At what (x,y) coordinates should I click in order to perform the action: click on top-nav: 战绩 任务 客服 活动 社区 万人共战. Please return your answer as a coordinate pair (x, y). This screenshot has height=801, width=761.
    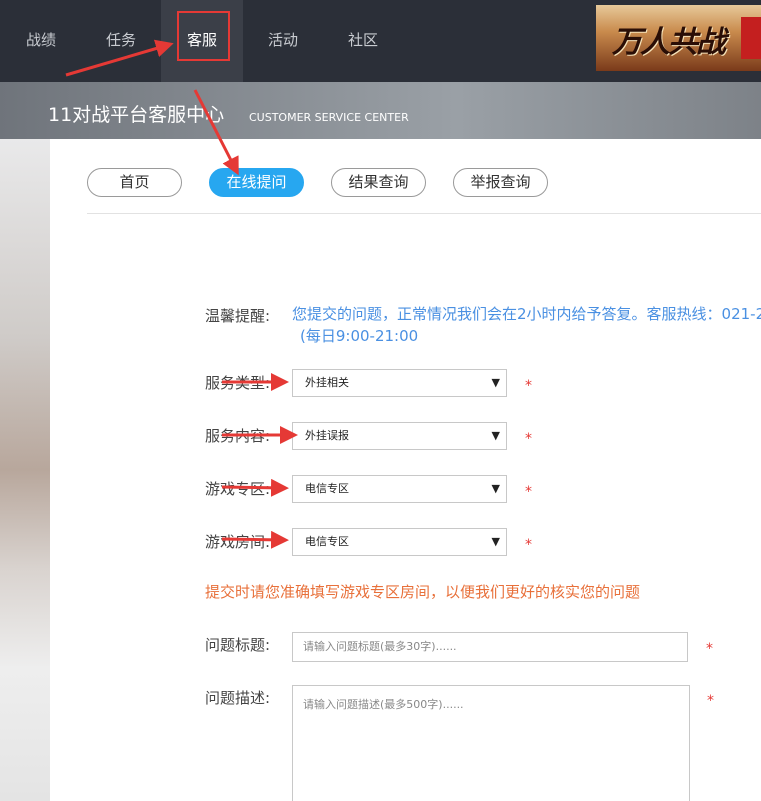
    Looking at the image, I should click on (380, 41).